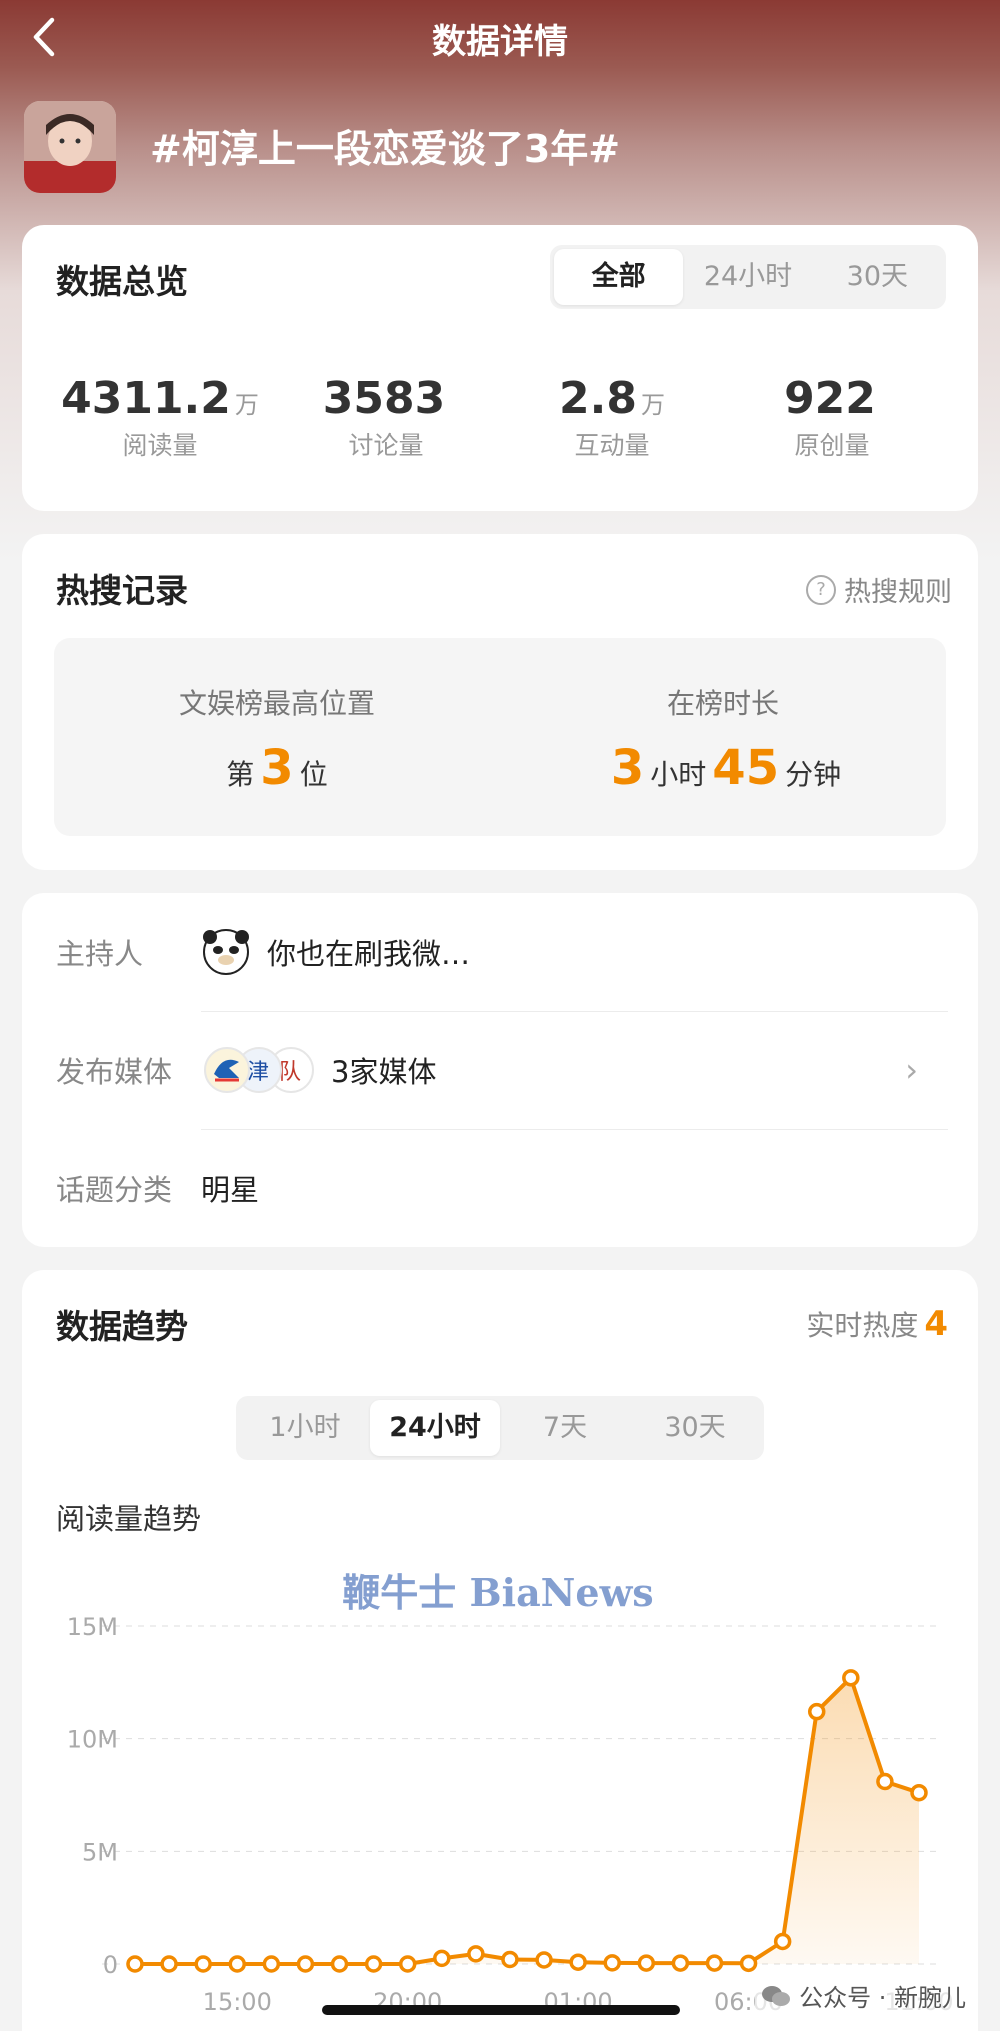 This screenshot has height=2031, width=1000. Describe the element at coordinates (502, 1188) in the screenshot. I see `category-row: 话题分类 明星` at that location.